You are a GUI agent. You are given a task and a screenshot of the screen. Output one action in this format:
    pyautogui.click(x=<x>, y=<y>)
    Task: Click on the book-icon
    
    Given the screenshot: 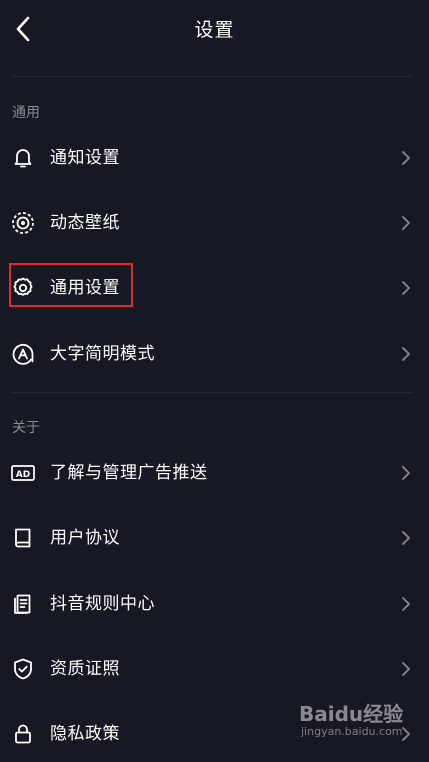 What is the action you would take?
    pyautogui.click(x=23, y=538)
    